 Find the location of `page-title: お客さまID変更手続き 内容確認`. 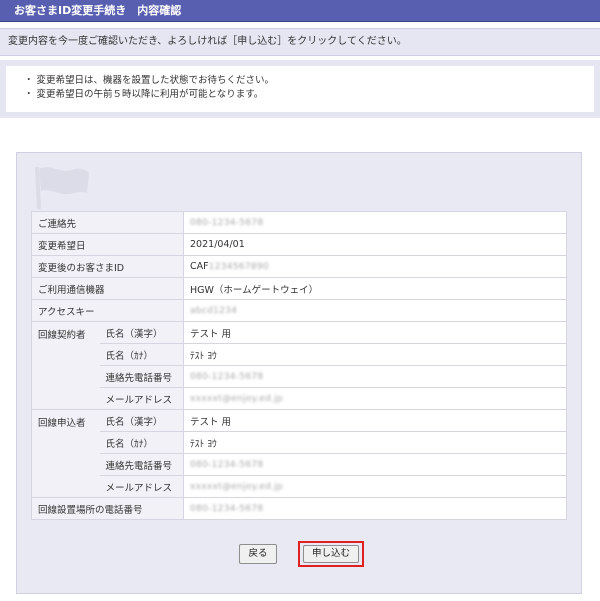

page-title: お客さまID変更手続き 内容確認 is located at coordinates (300, 11).